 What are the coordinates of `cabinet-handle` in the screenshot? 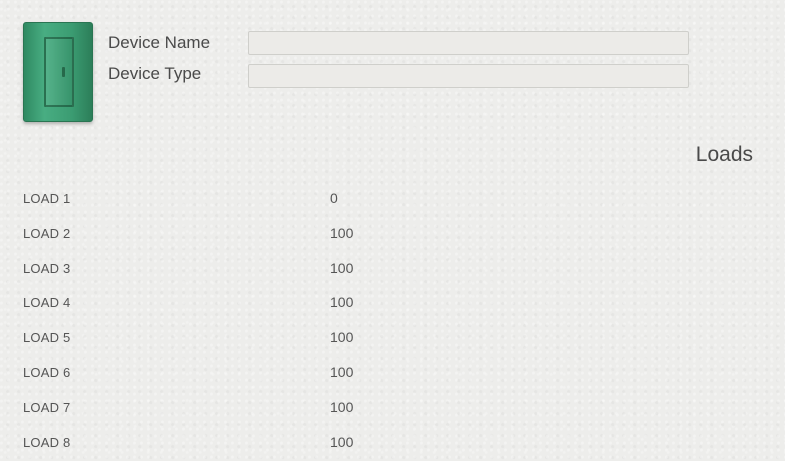 It's located at (63, 72).